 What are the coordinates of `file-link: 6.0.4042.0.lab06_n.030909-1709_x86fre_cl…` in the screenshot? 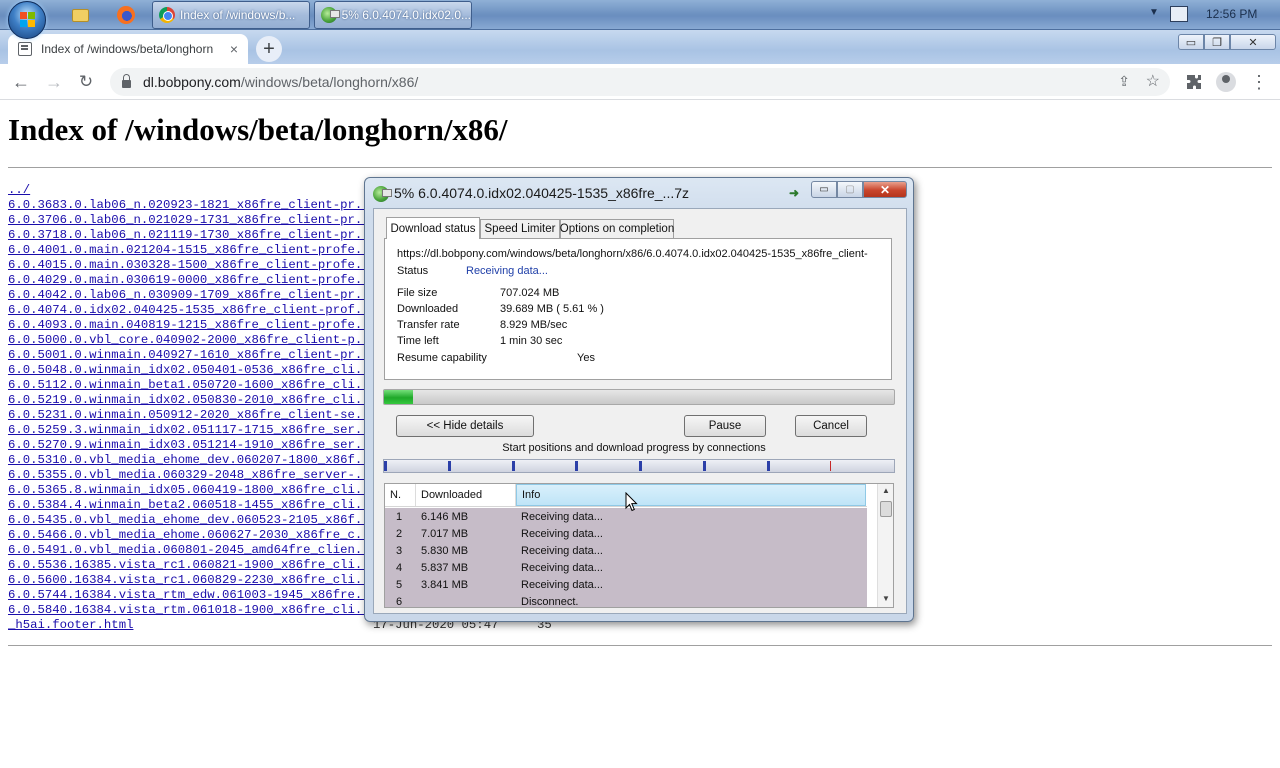 It's located at (187, 295).